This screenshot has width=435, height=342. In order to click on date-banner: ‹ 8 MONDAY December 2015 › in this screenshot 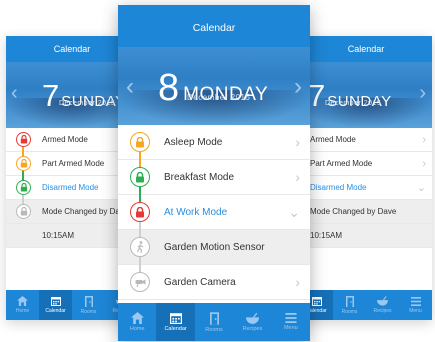, I will do `click(214, 86)`.